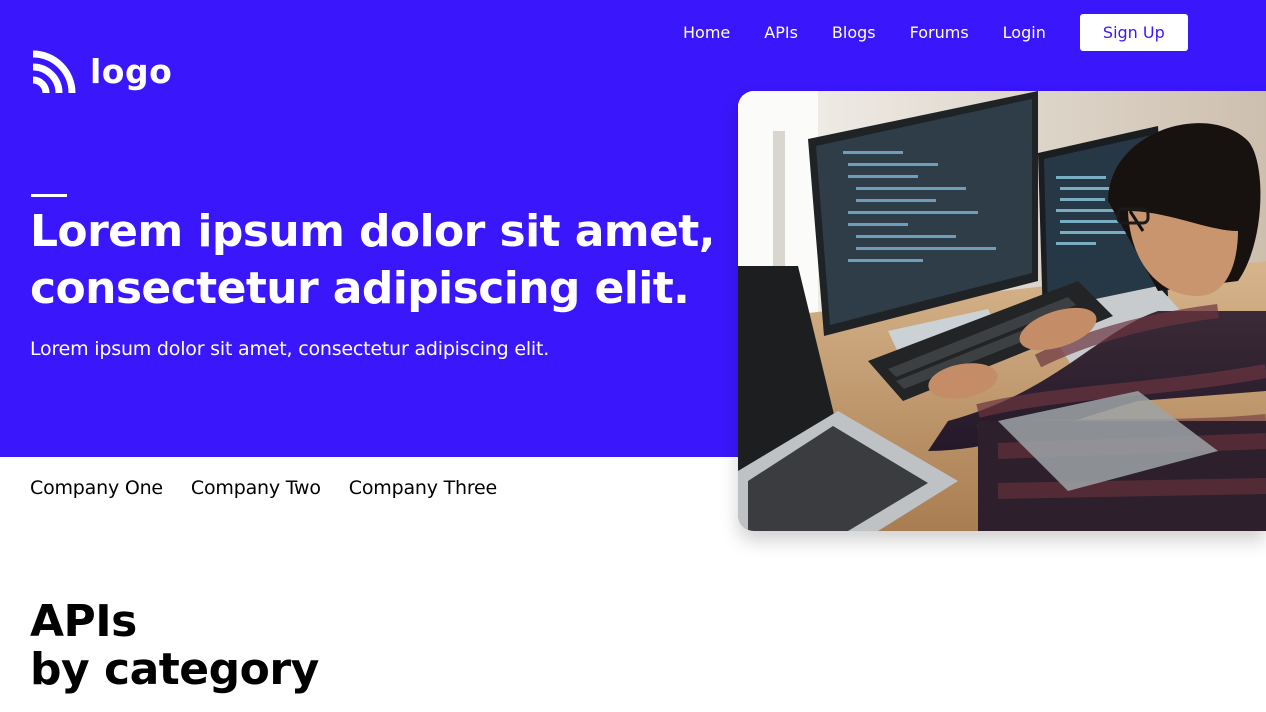 Image resolution: width=1266 pixels, height=712 pixels. I want to click on nav-login-link: Login, so click(1024, 32).